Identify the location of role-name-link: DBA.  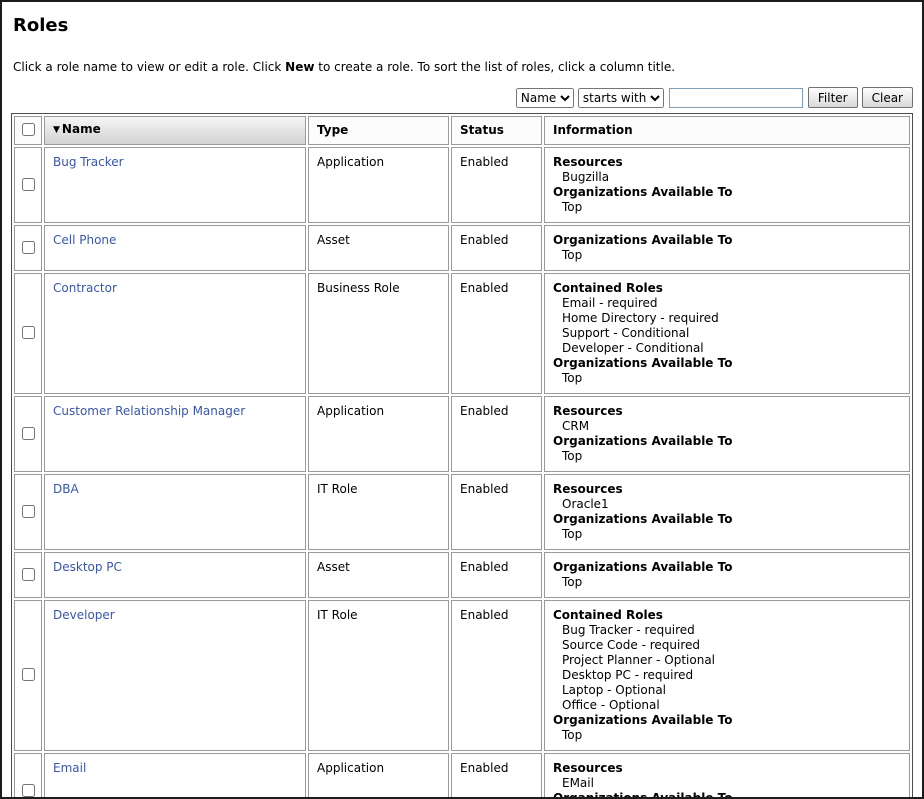
(66, 489).